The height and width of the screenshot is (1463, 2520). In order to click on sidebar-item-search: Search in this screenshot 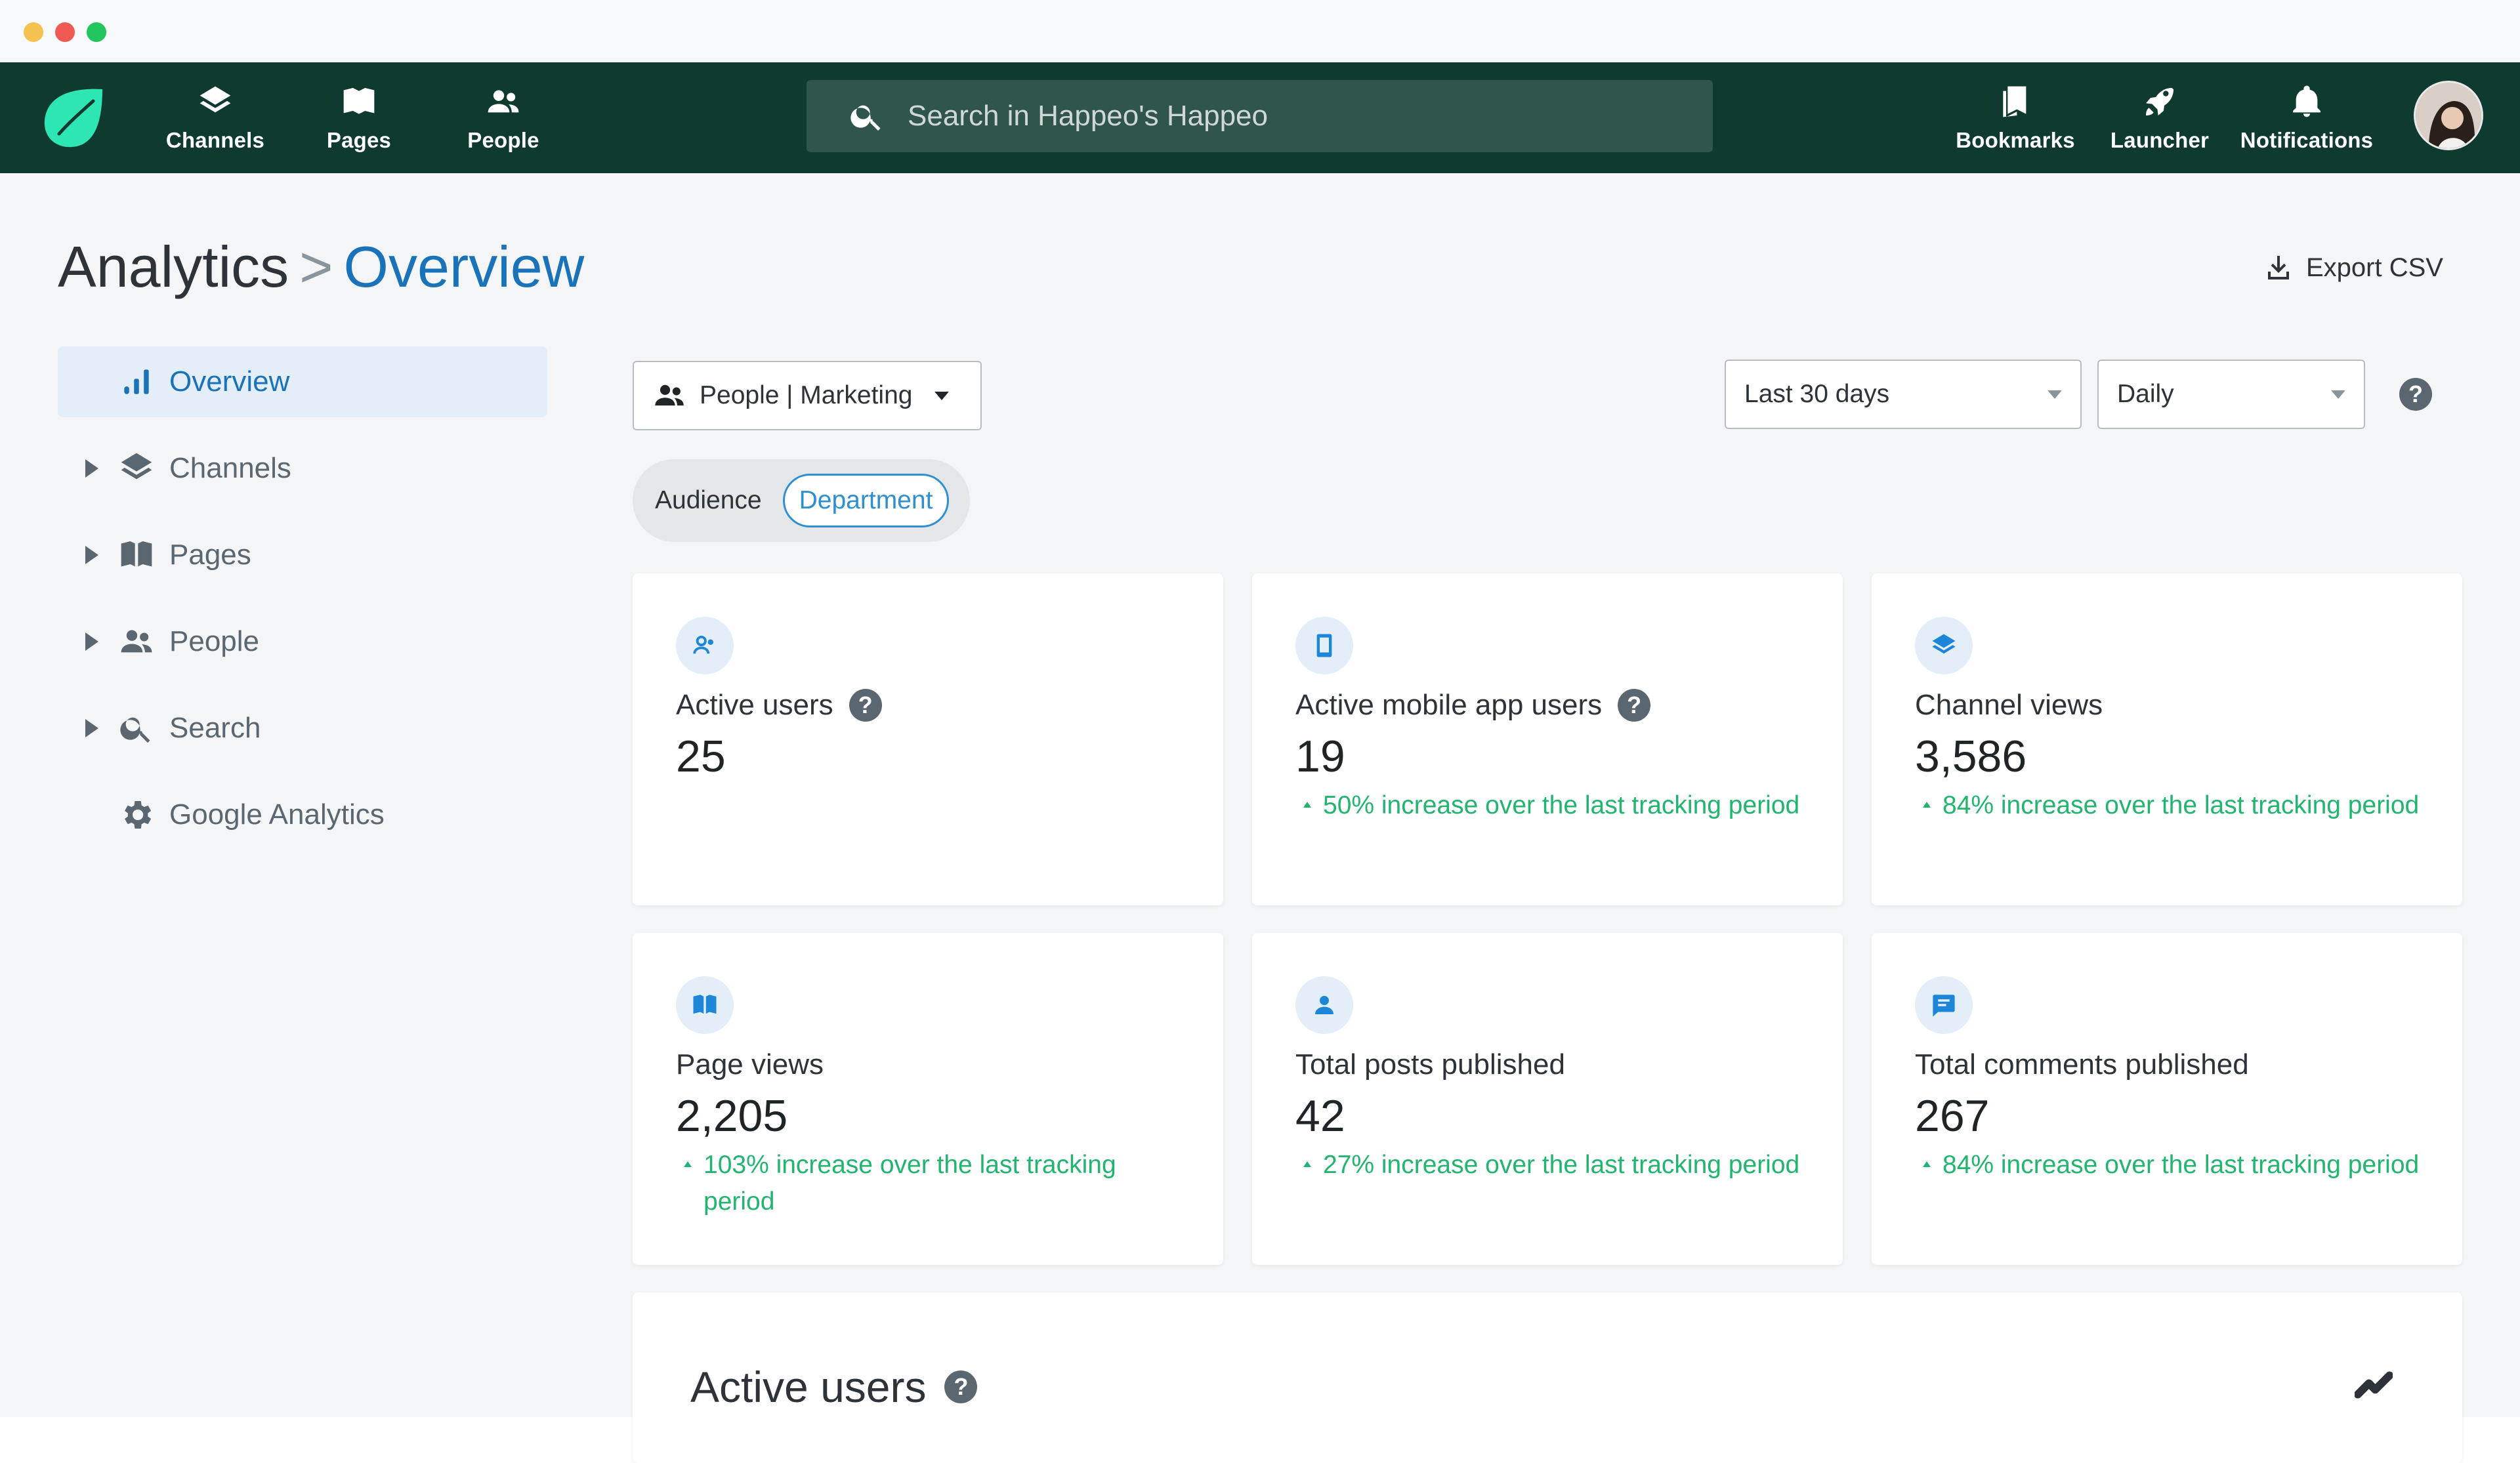, I will do `click(170, 729)`.